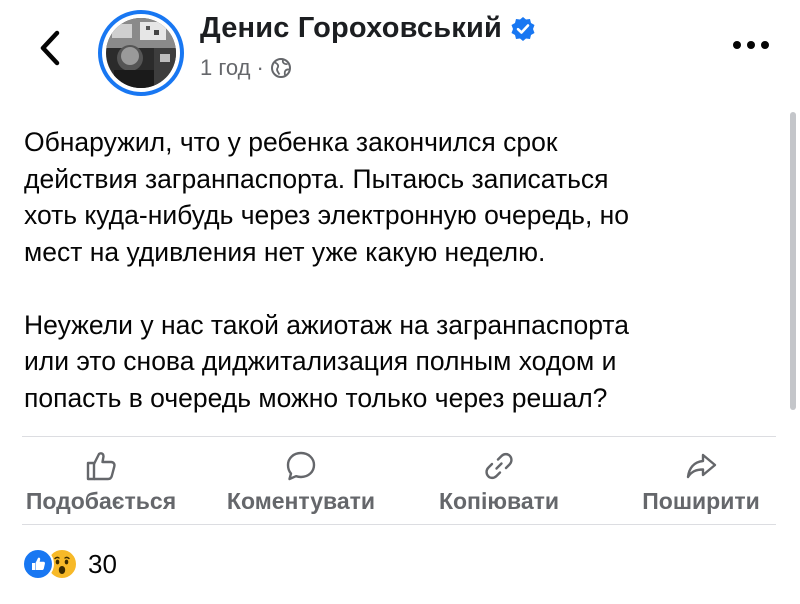 The height and width of the screenshot is (604, 800). Describe the element at coordinates (69, 564) in the screenshot. I see `reactions-summary: 30` at that location.